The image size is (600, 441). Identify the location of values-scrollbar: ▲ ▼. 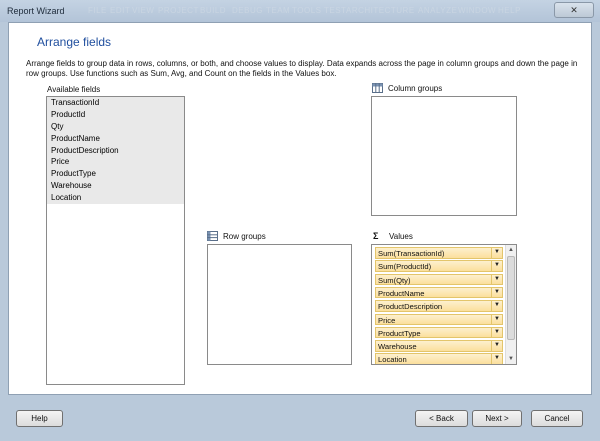
(510, 304).